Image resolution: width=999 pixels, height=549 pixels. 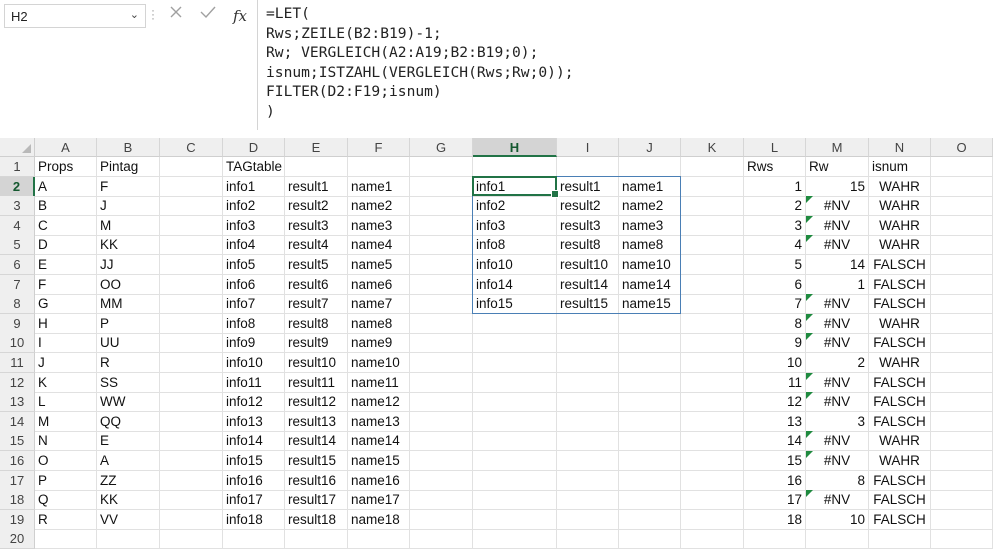 I want to click on cell-i5: result8, so click(x=588, y=245).